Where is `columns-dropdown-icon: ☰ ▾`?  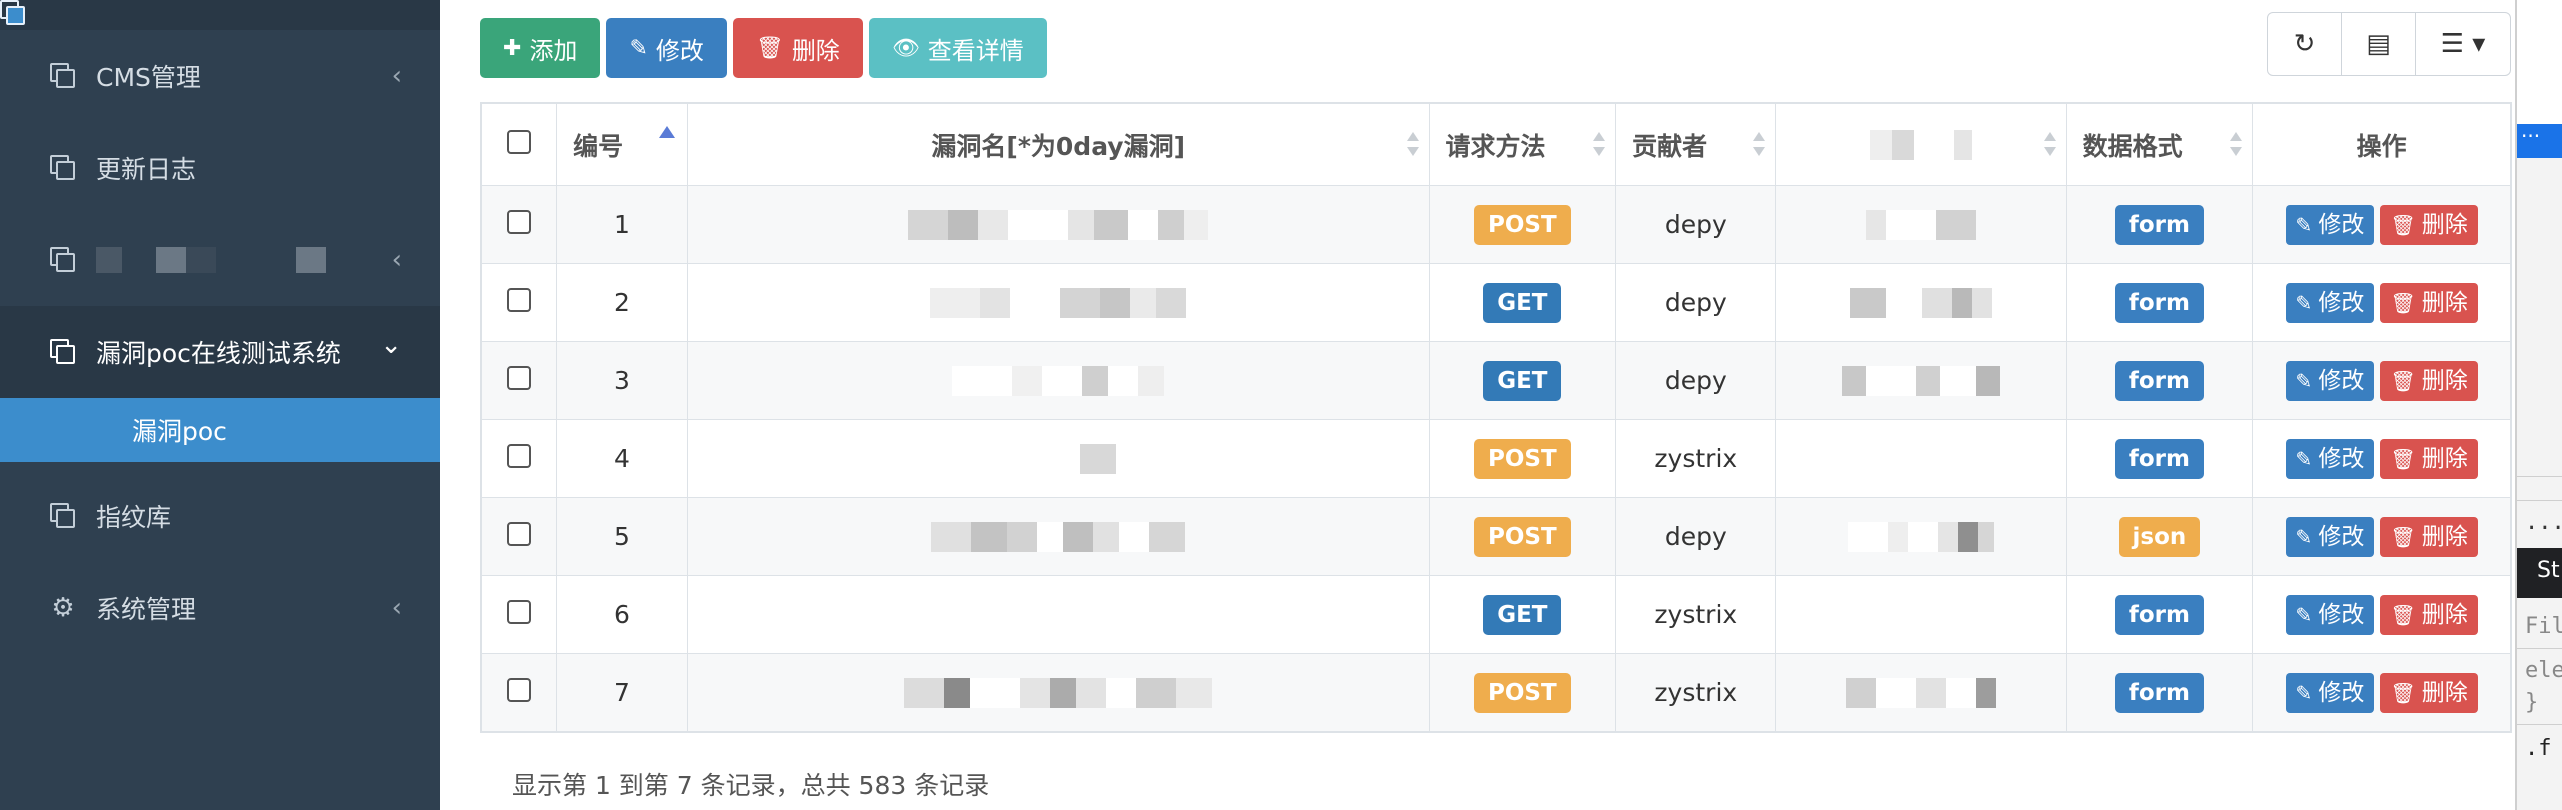
columns-dropdown-icon: ☰ ▾ is located at coordinates (2463, 44).